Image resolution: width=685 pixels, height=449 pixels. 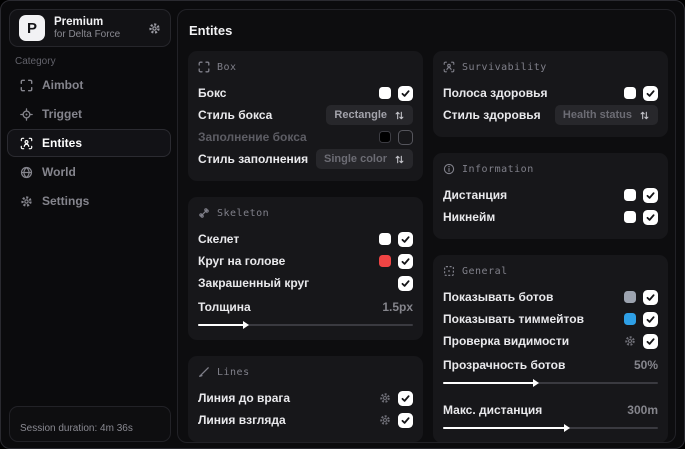 What do you see at coordinates (305, 307) in the screenshot?
I see `setting-row: Толщина 1.5px` at bounding box center [305, 307].